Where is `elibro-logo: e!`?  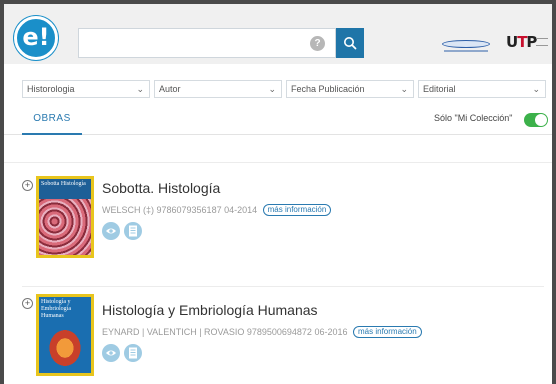
elibro-logo: e! is located at coordinates (36, 38).